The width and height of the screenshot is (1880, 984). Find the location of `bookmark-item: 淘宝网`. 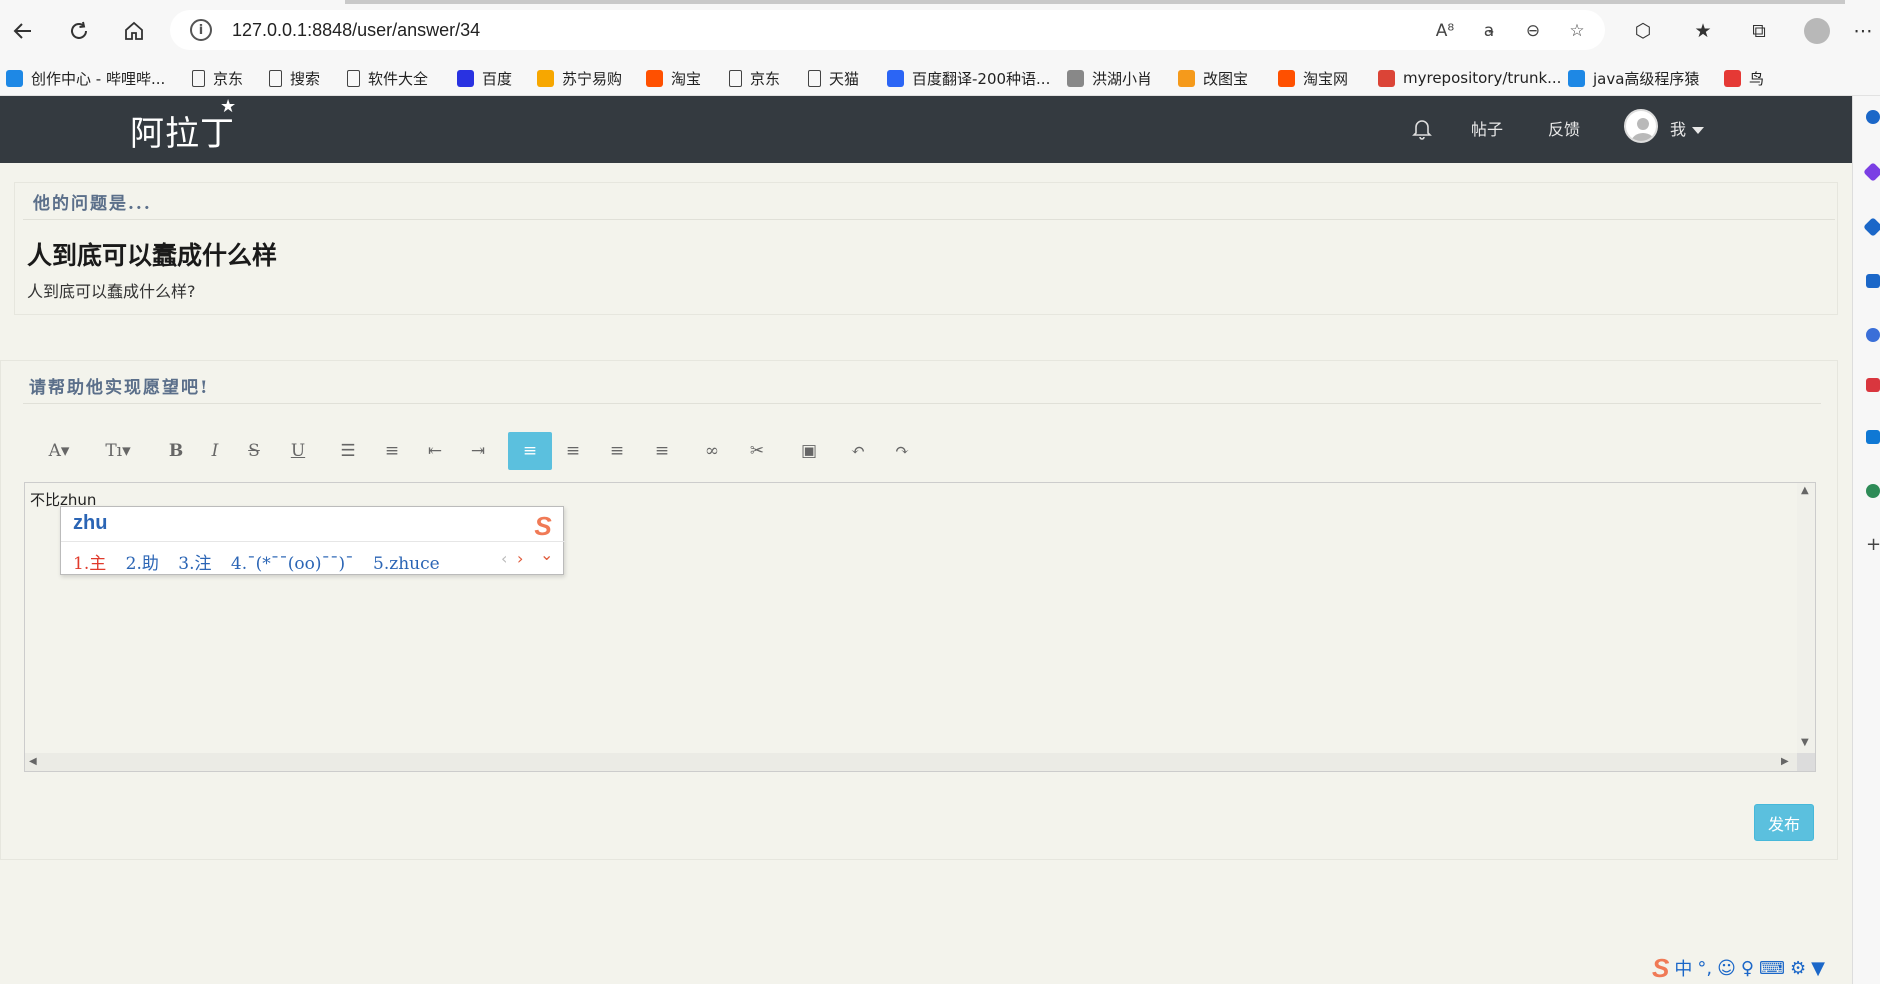

bookmark-item: 淘宝网 is located at coordinates (1313, 78).